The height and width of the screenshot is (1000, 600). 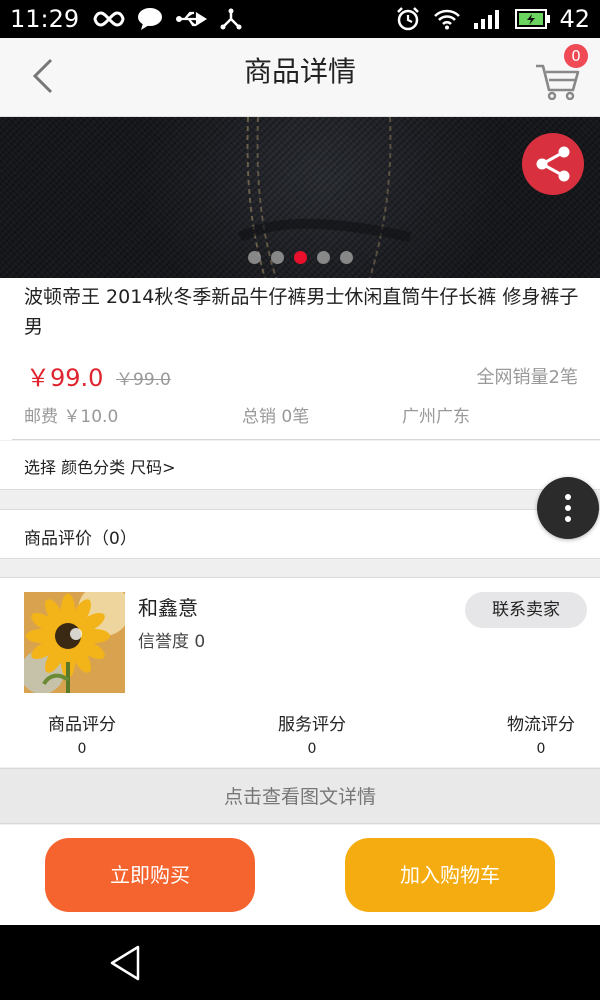 I want to click on message-icon, so click(x=150, y=19).